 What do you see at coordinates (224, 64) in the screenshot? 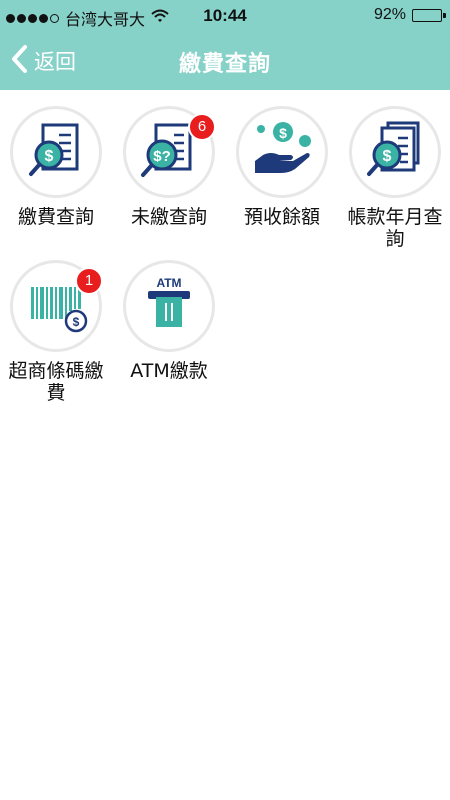
I see `page-title: 繳費查詢` at bounding box center [224, 64].